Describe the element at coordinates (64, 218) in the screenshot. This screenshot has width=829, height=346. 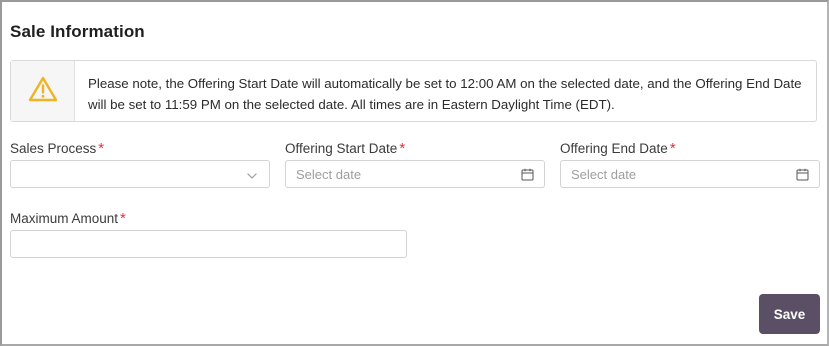
I see `maximum-amount-label-text: Maximum Amount` at that location.